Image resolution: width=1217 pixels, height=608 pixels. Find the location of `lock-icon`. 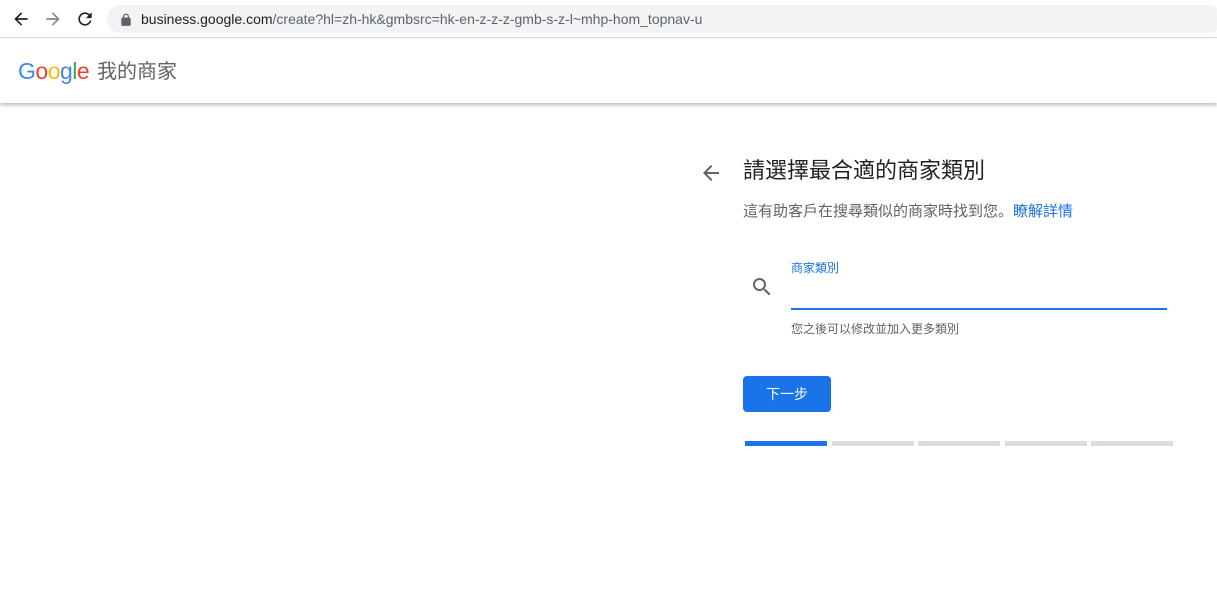

lock-icon is located at coordinates (126, 19).